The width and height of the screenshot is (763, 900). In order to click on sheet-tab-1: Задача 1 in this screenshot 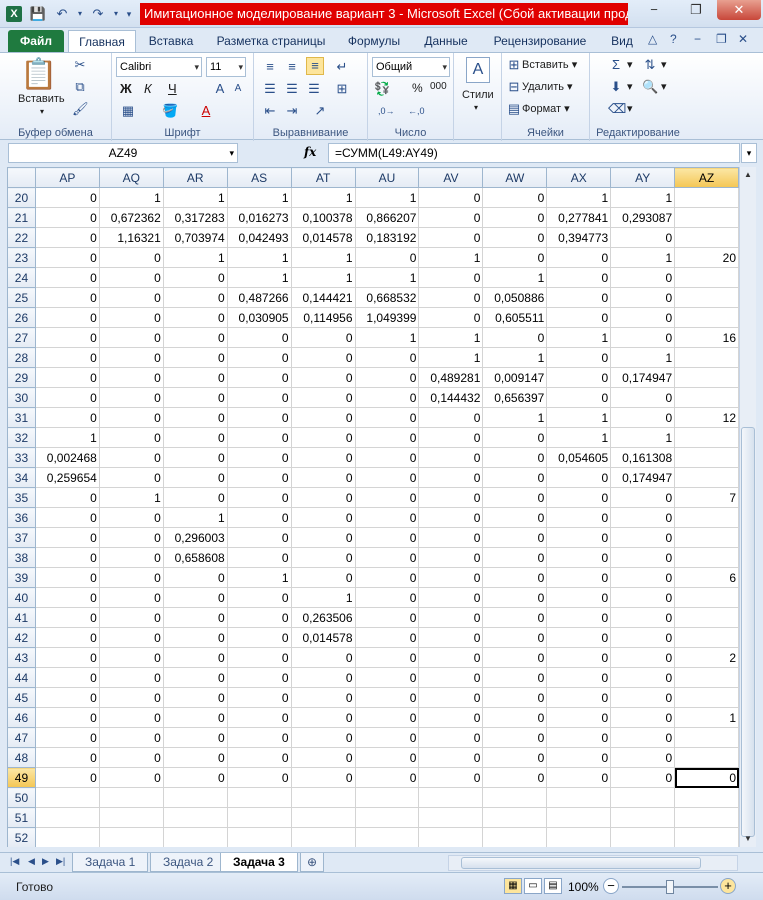, I will do `click(110, 862)`.